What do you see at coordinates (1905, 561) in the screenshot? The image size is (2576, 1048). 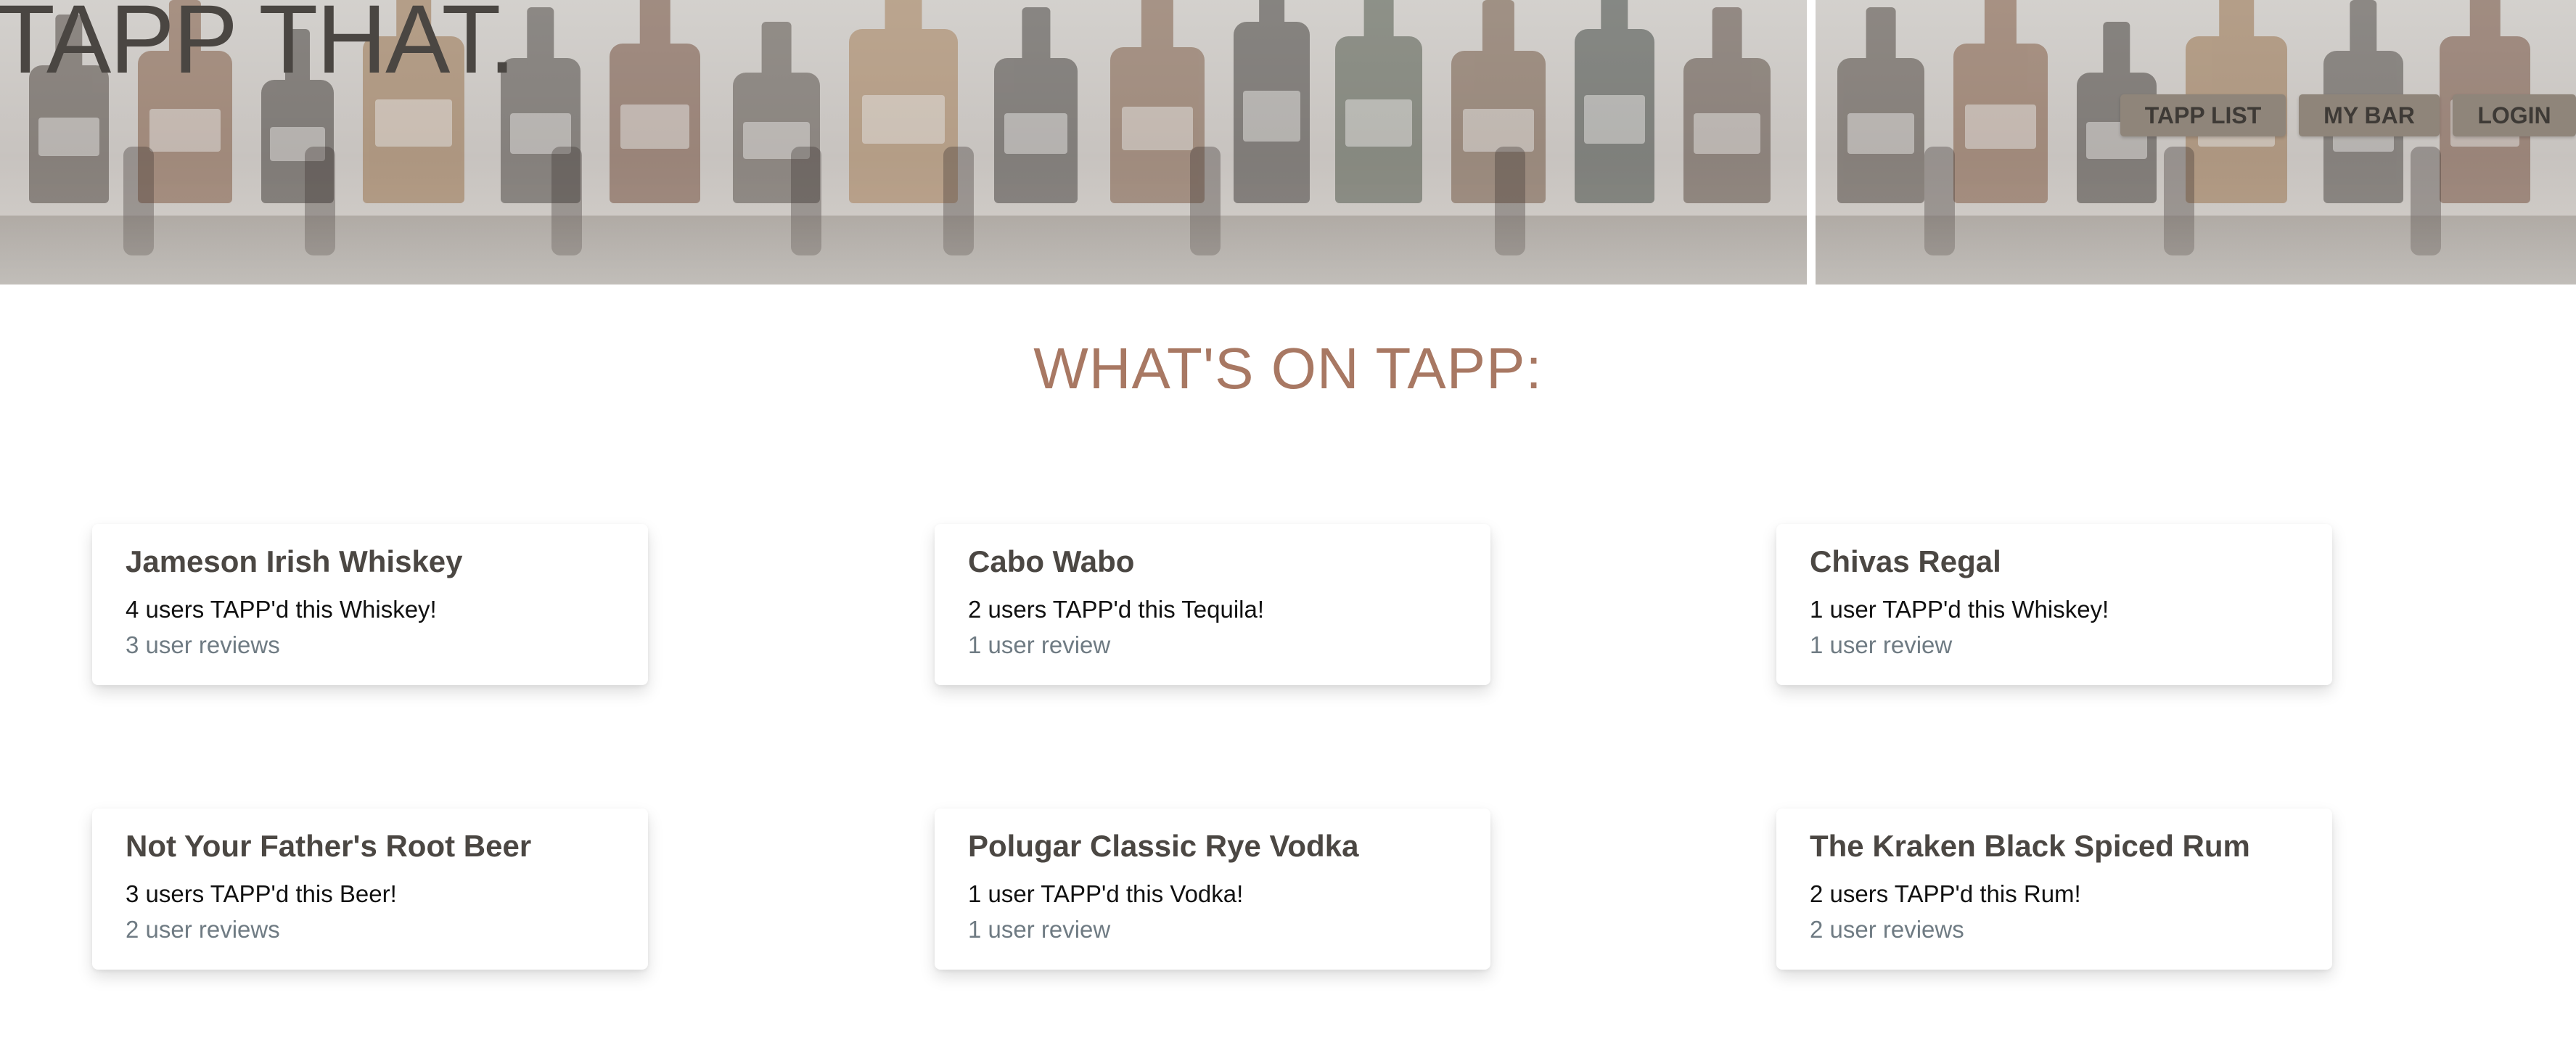 I see `drink-name: Chivas Regal` at bounding box center [1905, 561].